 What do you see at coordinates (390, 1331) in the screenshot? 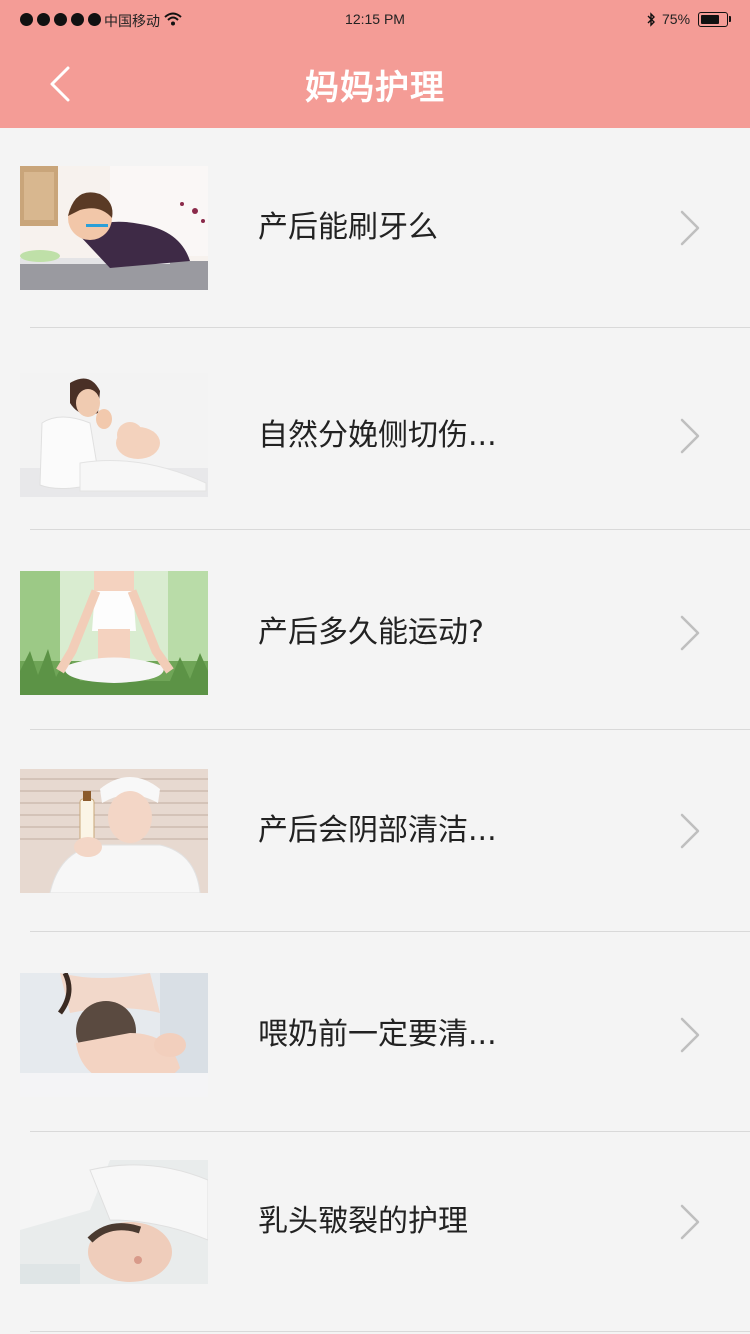
I see `list-divider` at bounding box center [390, 1331].